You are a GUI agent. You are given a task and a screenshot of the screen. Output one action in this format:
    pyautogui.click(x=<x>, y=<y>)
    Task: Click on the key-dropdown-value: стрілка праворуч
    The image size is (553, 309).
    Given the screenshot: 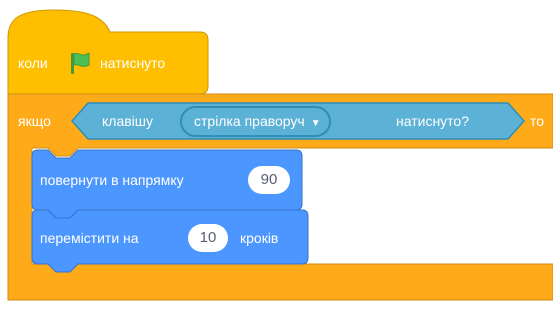 What is the action you would take?
    pyautogui.click(x=249, y=121)
    